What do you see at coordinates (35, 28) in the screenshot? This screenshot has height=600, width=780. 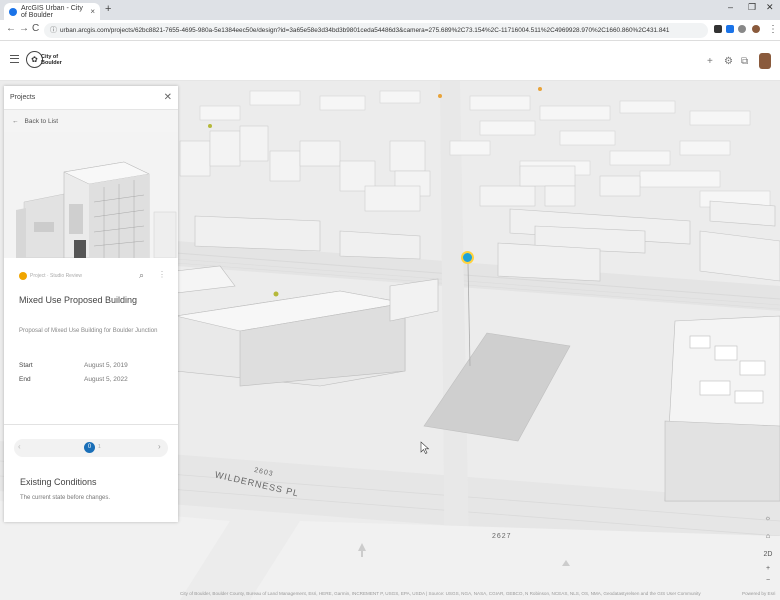 I see `reload-icon: C` at bounding box center [35, 28].